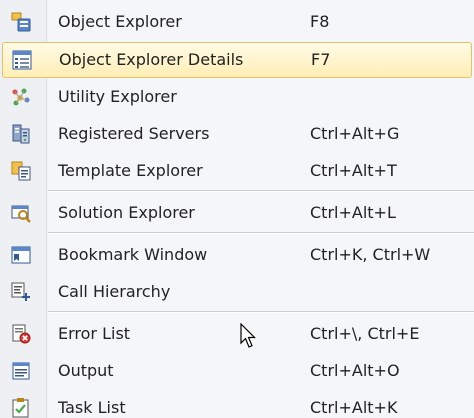 The width and height of the screenshot is (474, 418). I want to click on utility-explorer-icon, so click(21, 97).